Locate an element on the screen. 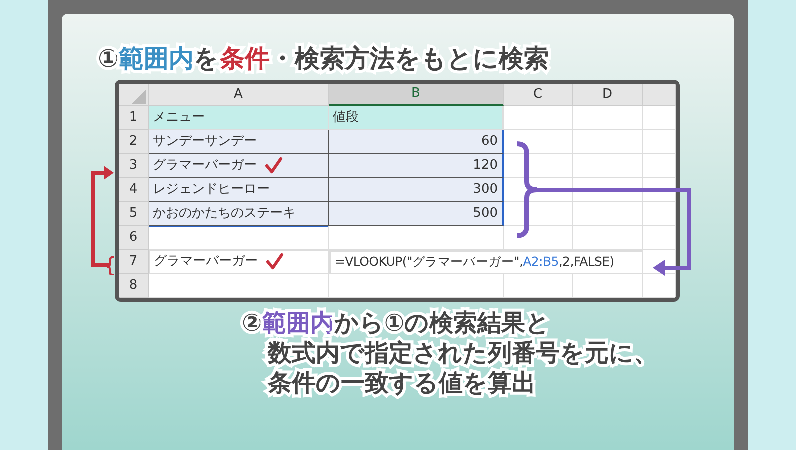  row-number: 2 is located at coordinates (134, 142).